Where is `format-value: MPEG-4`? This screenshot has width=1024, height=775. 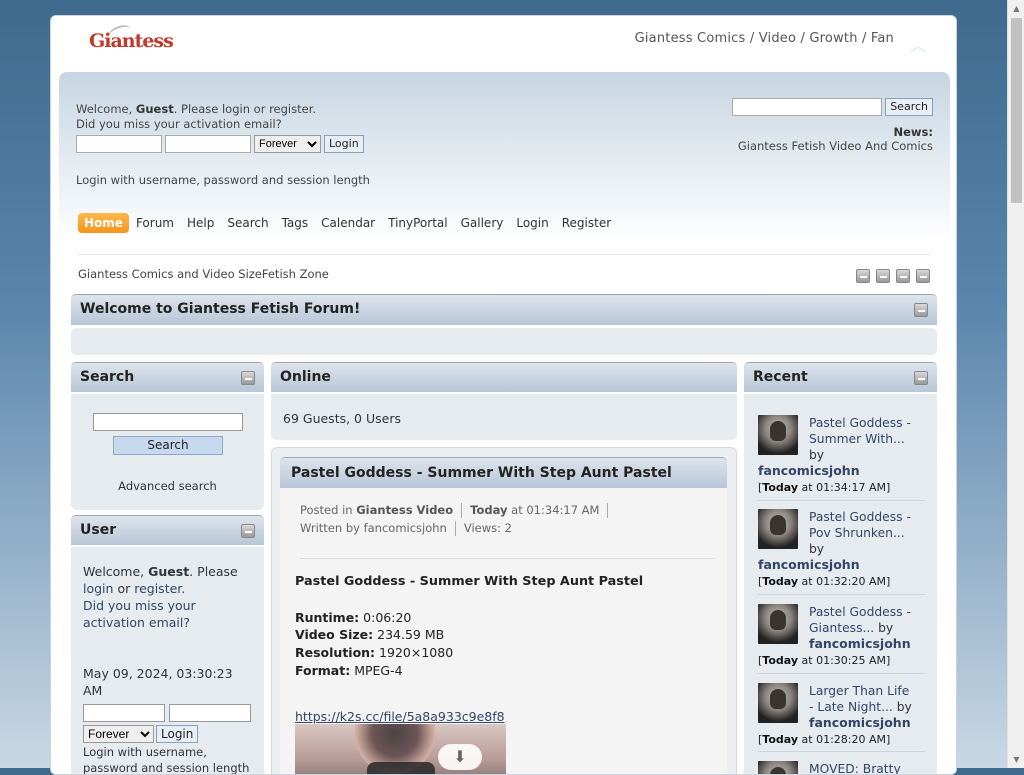 format-value: MPEG-4 is located at coordinates (378, 670).